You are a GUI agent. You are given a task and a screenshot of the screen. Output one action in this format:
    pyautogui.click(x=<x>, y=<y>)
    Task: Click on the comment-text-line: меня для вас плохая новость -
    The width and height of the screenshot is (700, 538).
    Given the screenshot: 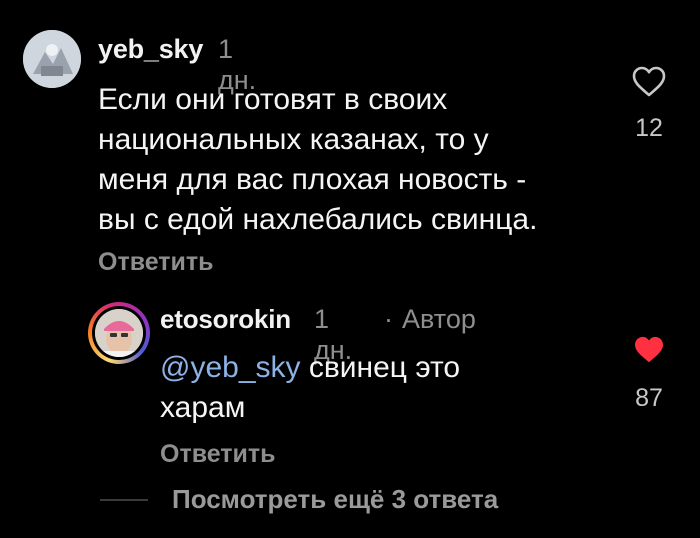 What is the action you would take?
    pyautogui.click(x=312, y=179)
    